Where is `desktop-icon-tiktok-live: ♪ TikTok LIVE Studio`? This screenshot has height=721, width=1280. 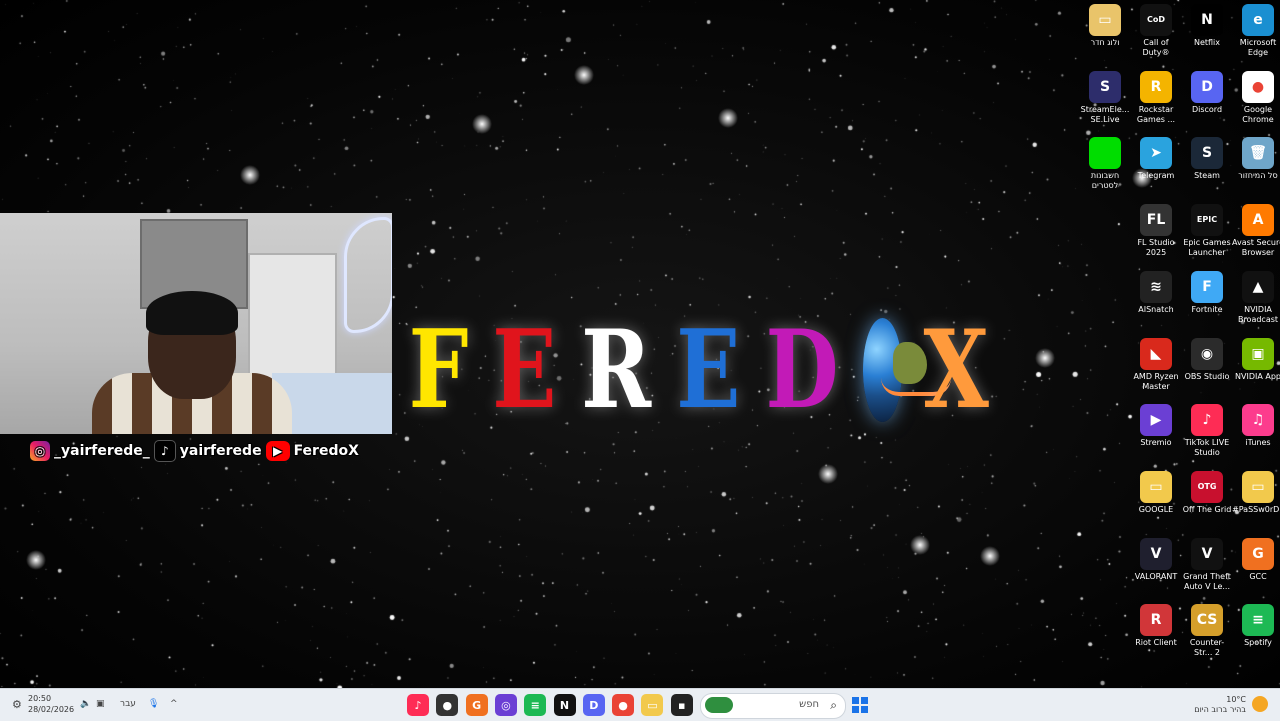
desktop-icon-tiktok-live: ♪ TikTok LIVE Studio is located at coordinates (1207, 435).